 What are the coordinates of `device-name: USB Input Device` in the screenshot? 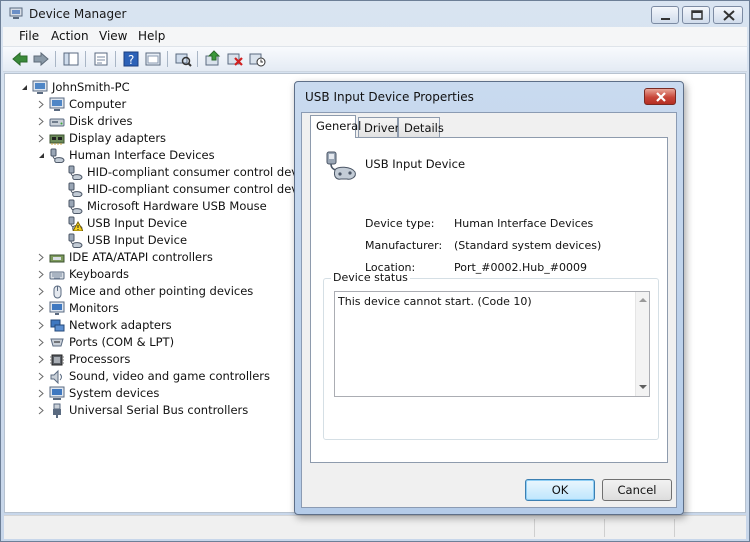 It's located at (415, 164).